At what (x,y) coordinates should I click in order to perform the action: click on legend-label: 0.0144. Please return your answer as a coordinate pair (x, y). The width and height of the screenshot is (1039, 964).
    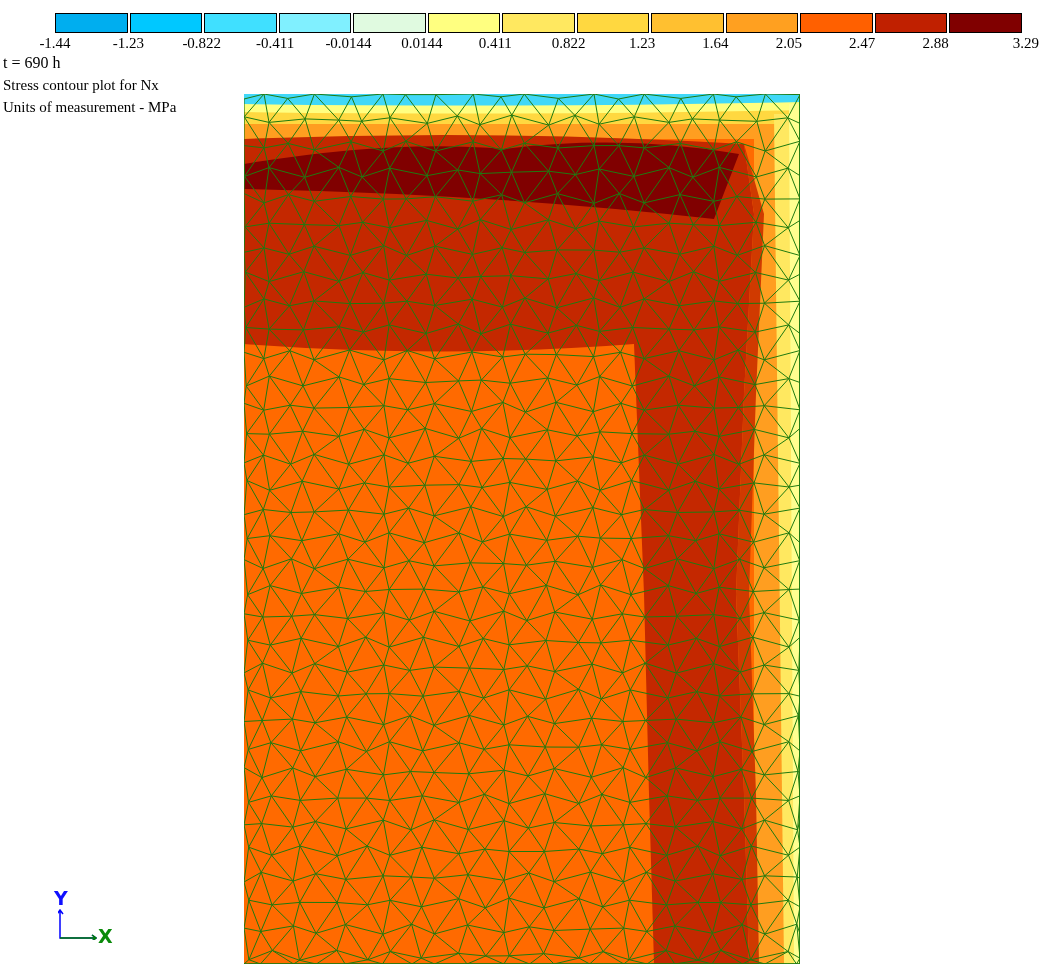
    Looking at the image, I should click on (422, 43).